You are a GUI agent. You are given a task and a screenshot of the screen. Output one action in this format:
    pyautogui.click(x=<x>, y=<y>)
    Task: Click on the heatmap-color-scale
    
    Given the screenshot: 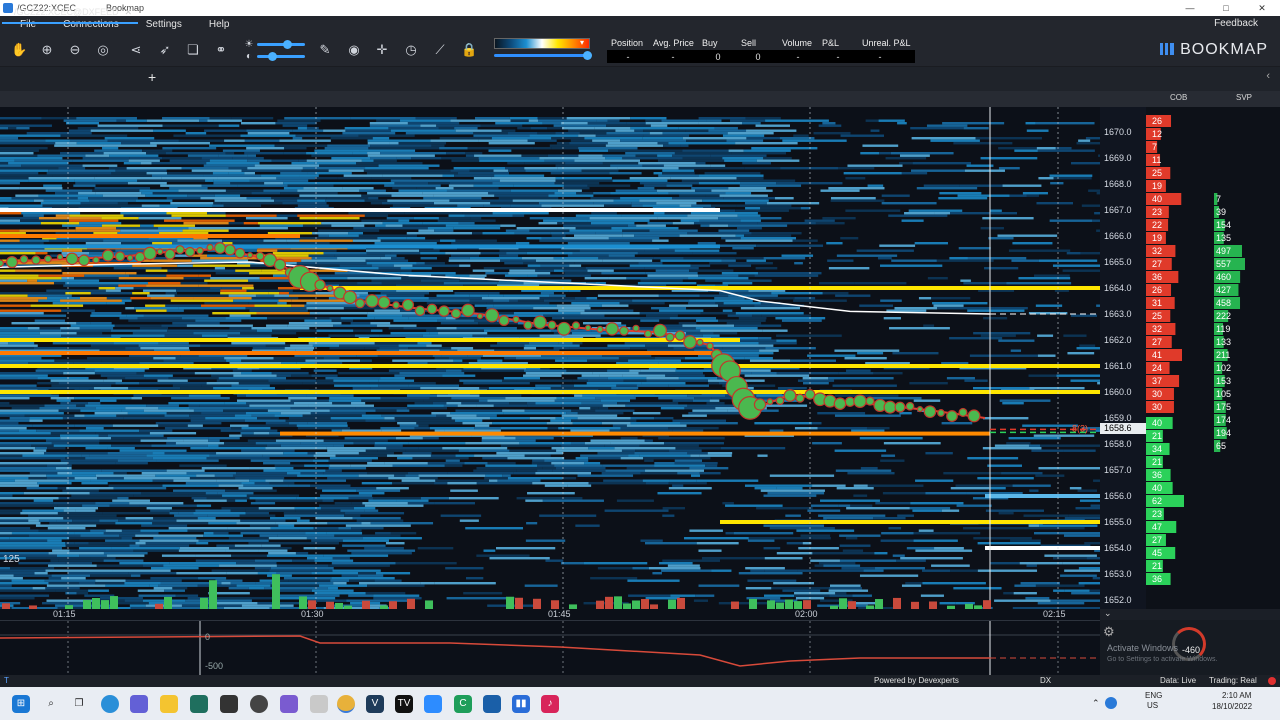 What is the action you would take?
    pyautogui.click(x=542, y=43)
    